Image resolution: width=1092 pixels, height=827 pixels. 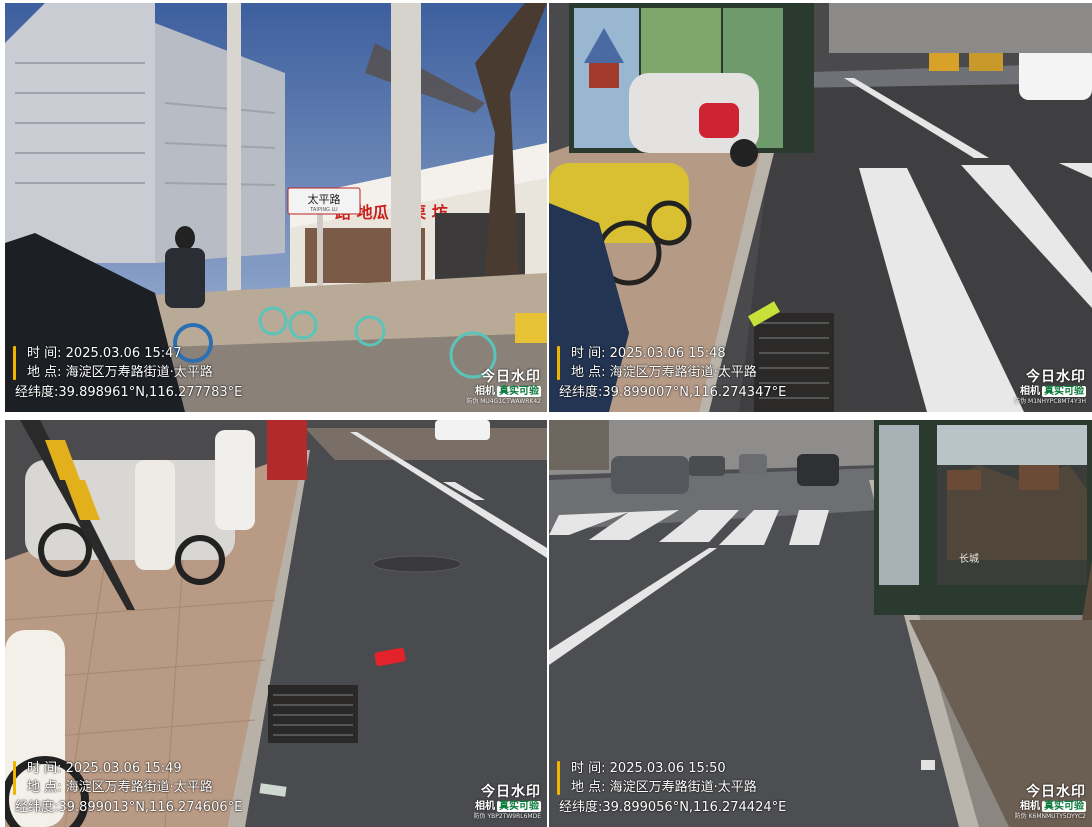 What do you see at coordinates (969, 559) in the screenshot?
I see `poster-caption: 长城` at bounding box center [969, 559].